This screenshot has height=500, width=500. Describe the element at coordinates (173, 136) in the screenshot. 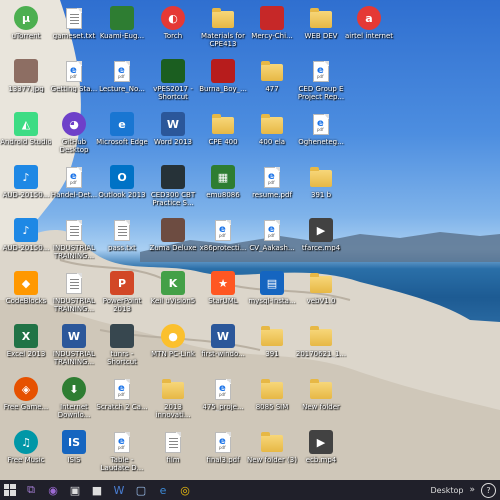

I see `desktop-icon: W Word 2013` at that location.